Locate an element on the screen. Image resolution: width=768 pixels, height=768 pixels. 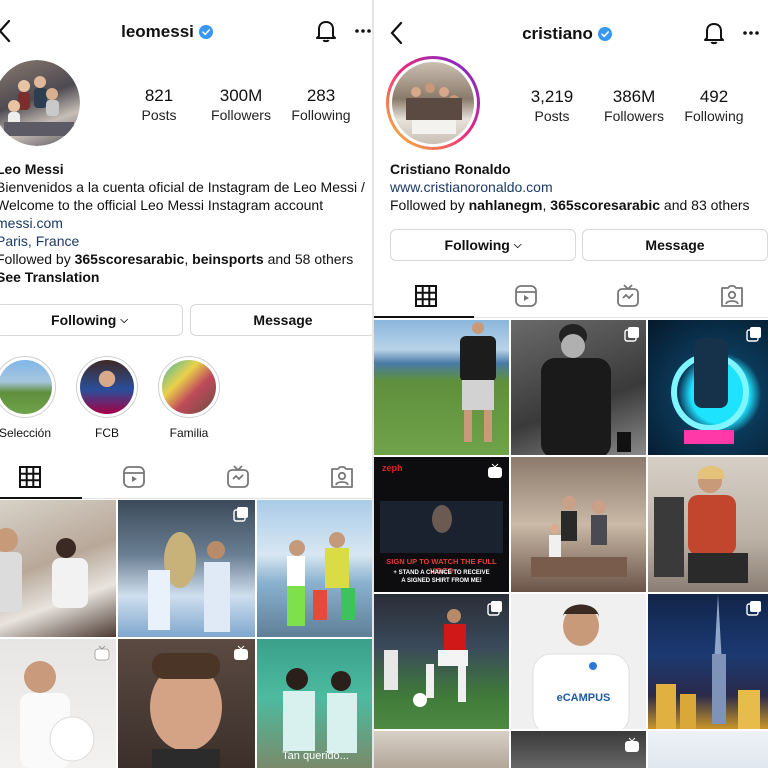
website-link: messi.com is located at coordinates (182, 223).